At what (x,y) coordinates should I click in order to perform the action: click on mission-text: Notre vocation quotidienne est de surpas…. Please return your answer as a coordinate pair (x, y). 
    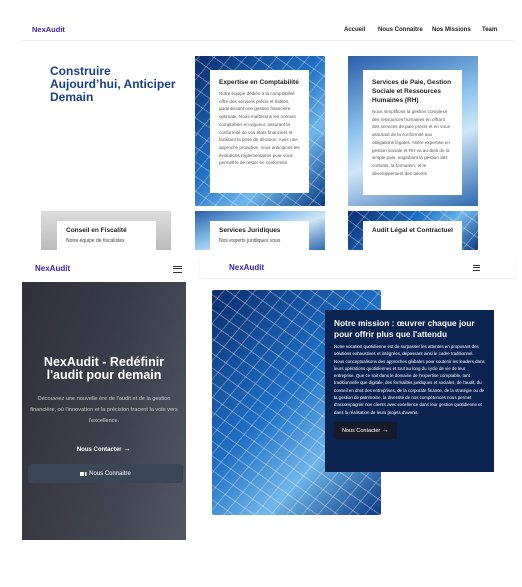
    Looking at the image, I should click on (409, 379).